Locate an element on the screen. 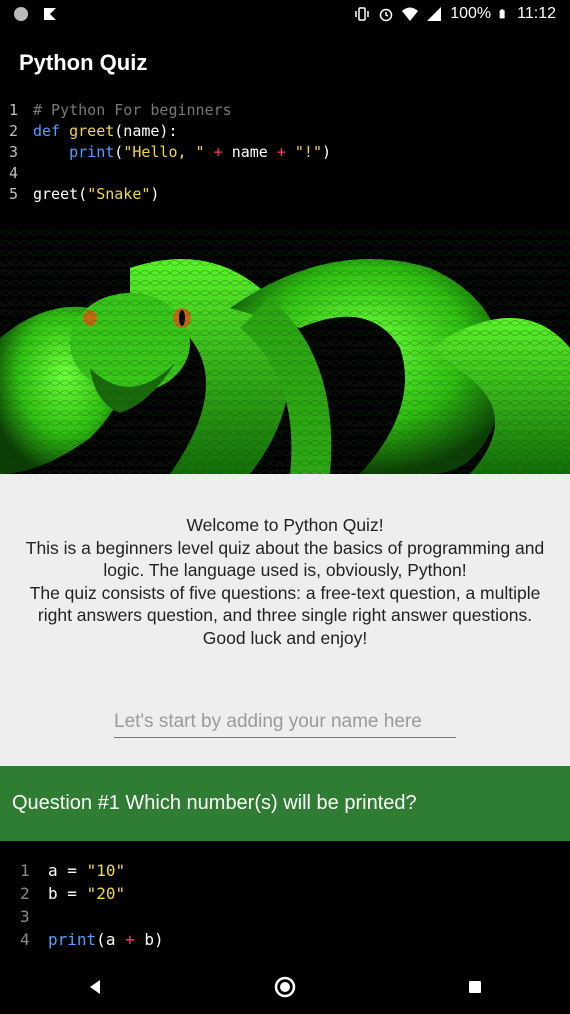  recents-button is located at coordinates (475, 987).